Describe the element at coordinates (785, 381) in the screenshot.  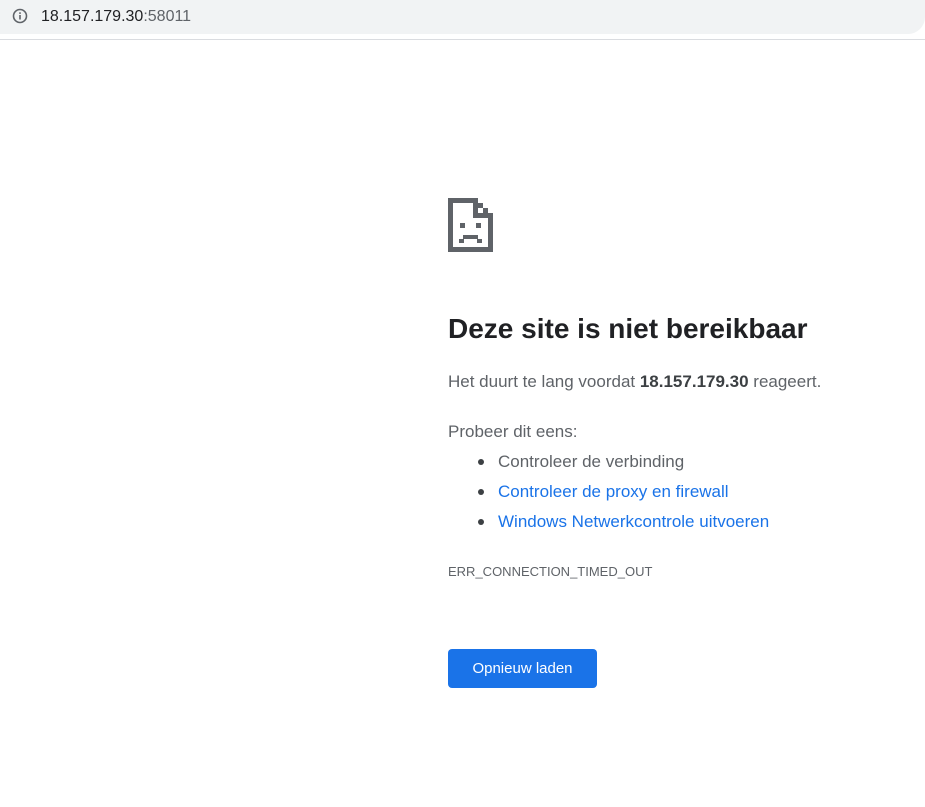
I see `summary-suffix: reageert.` at that location.